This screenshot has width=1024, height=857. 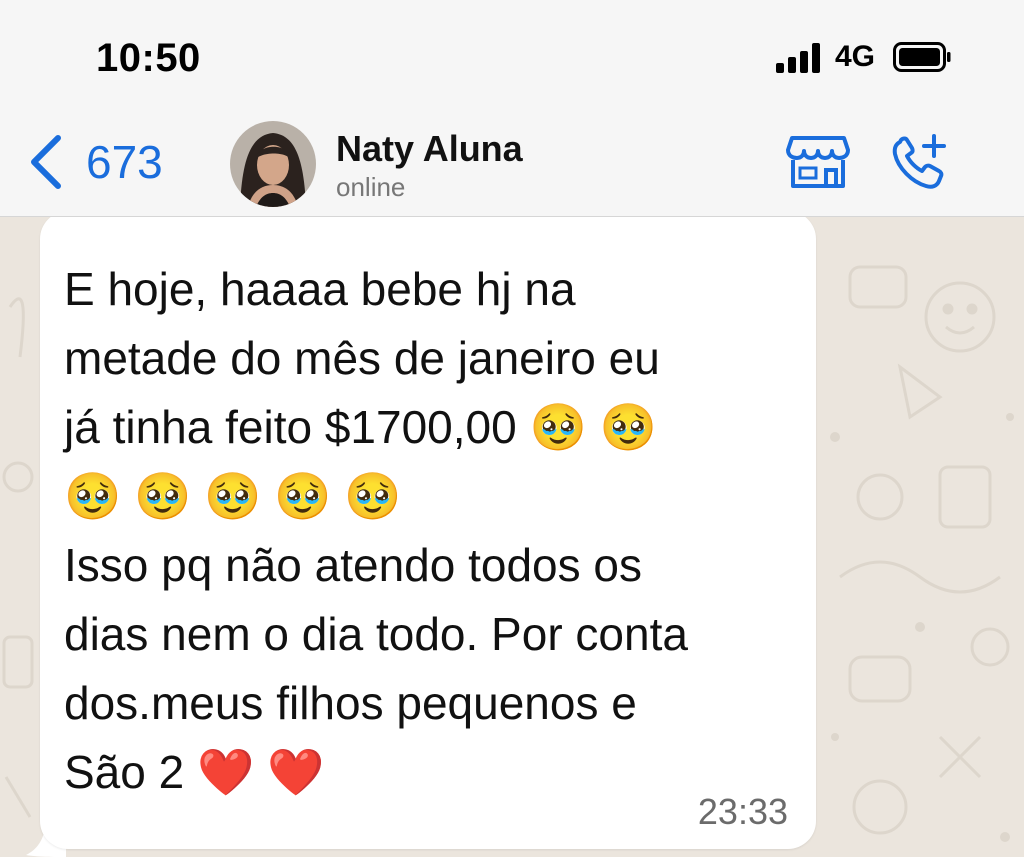 What do you see at coordinates (46, 162) in the screenshot?
I see `back-chevron-icon` at bounding box center [46, 162].